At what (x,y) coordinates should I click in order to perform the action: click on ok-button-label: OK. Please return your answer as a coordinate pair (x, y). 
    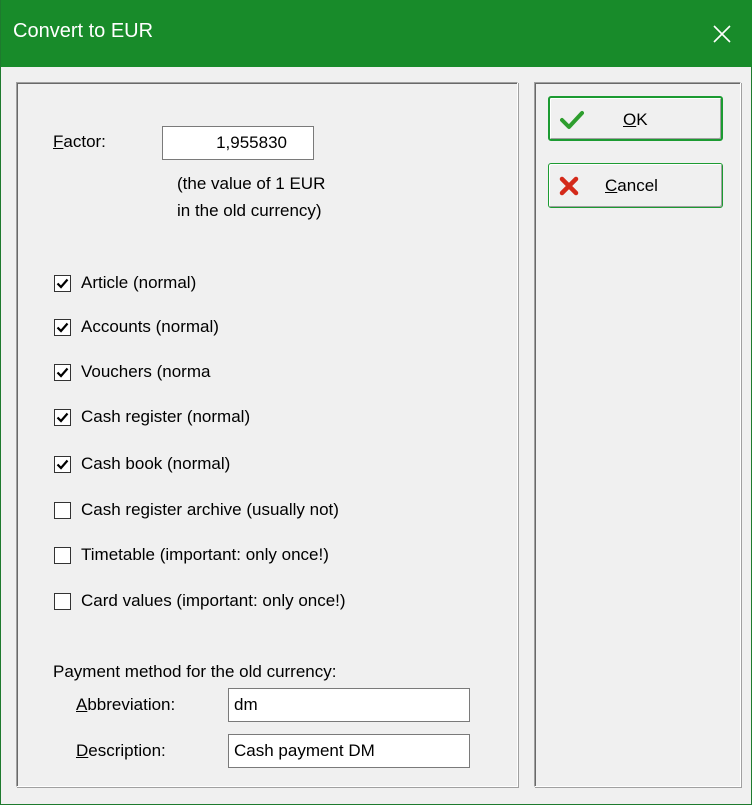
    Looking at the image, I should click on (635, 120).